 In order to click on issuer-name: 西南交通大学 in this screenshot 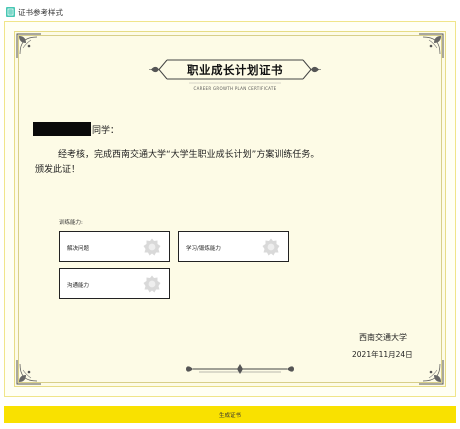, I will do `click(383, 337)`.